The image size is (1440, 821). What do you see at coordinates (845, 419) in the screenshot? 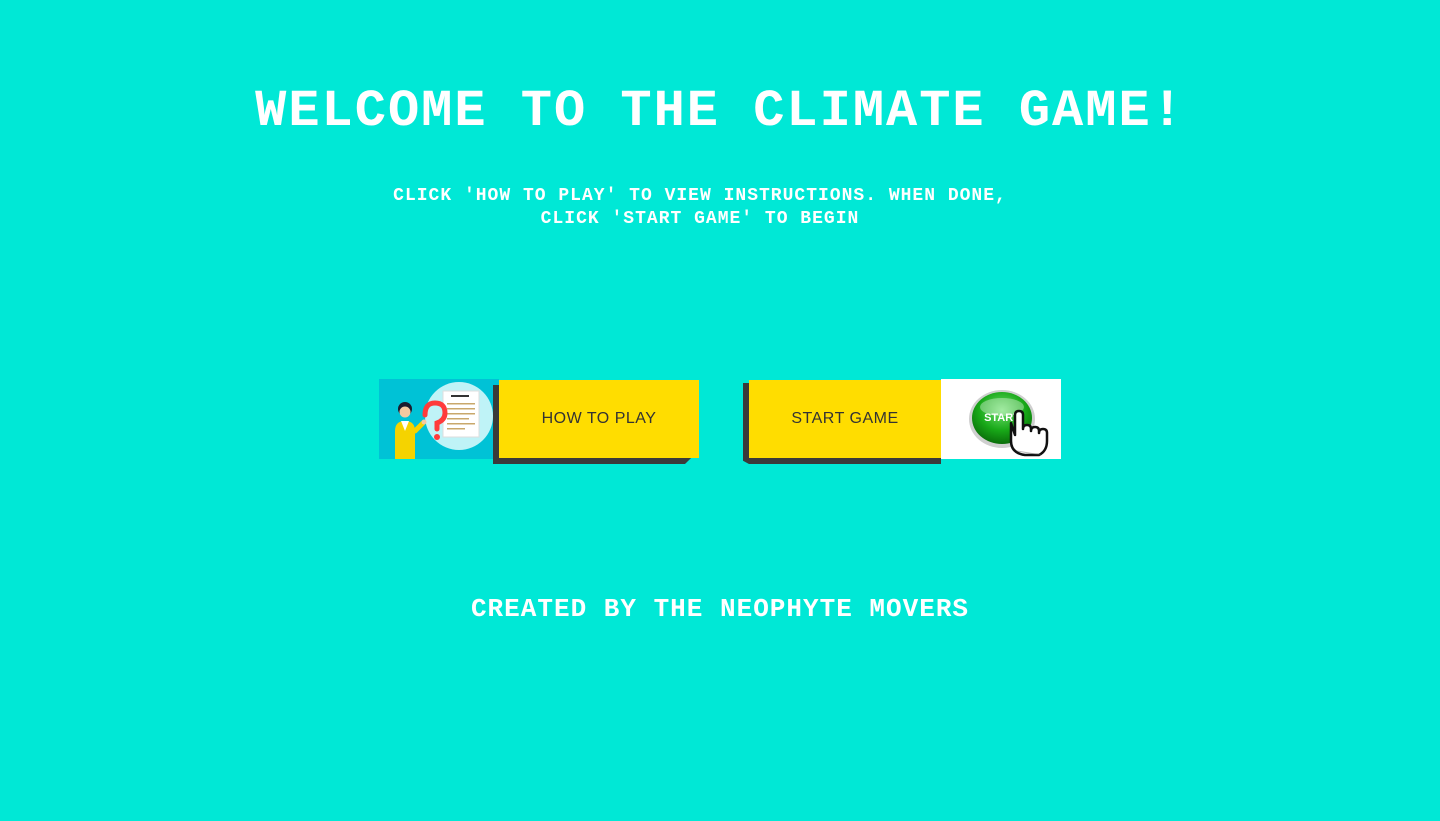
I see `start-game-button: START GAME` at bounding box center [845, 419].